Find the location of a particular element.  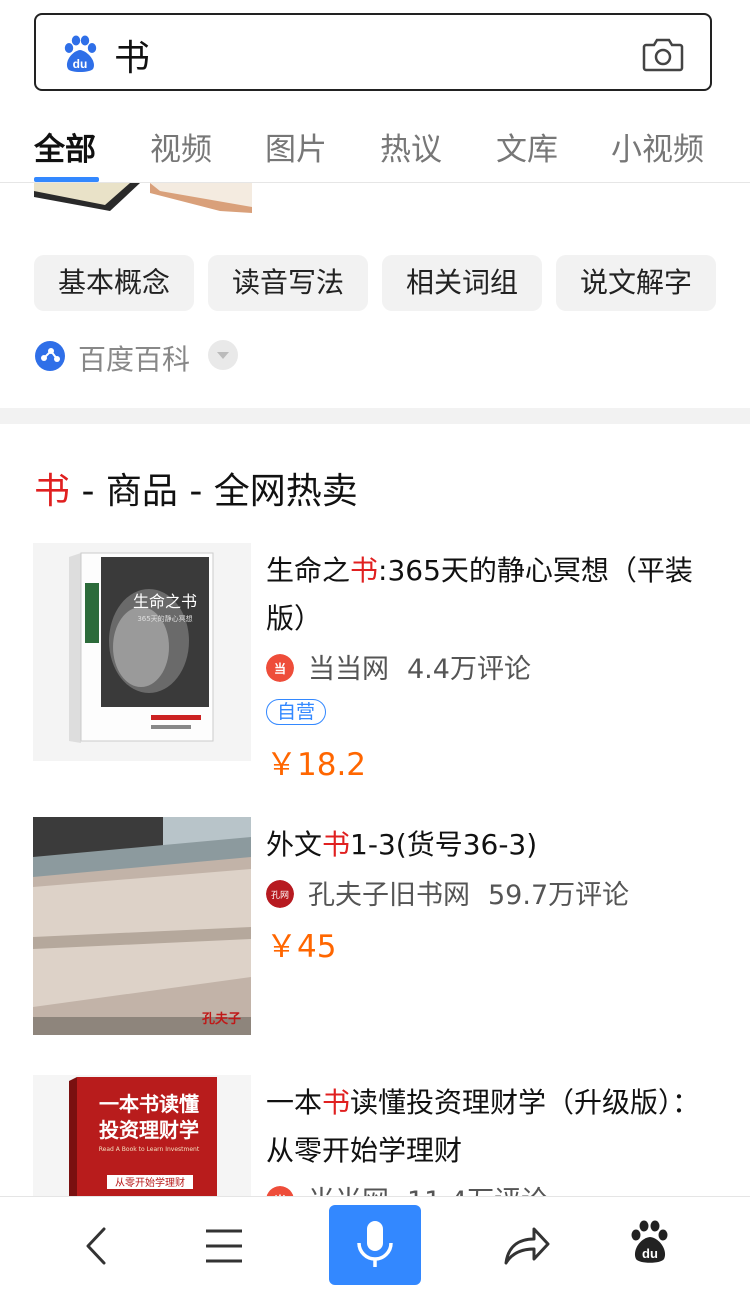

source-label: 百度百科 is located at coordinates (134, 359).